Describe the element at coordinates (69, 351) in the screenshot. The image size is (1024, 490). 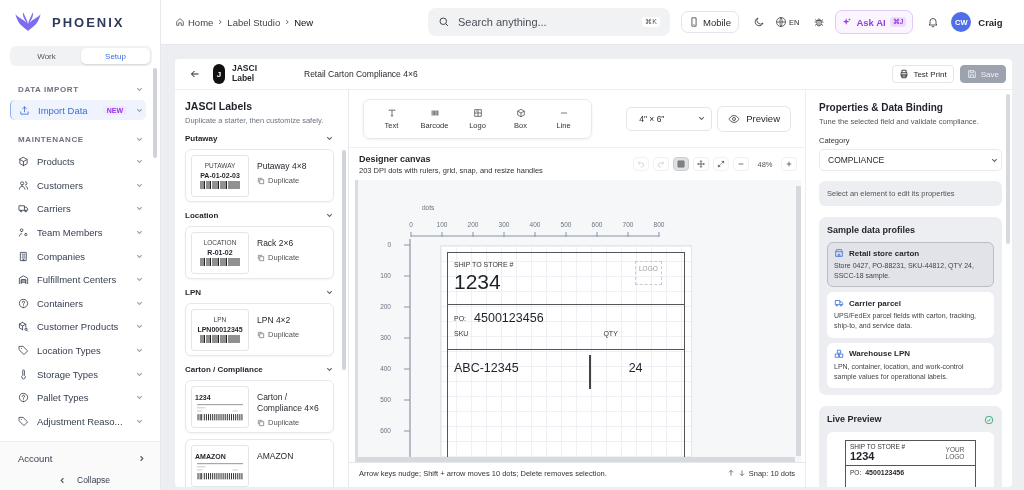
I see `nav-label: Location Types` at that location.